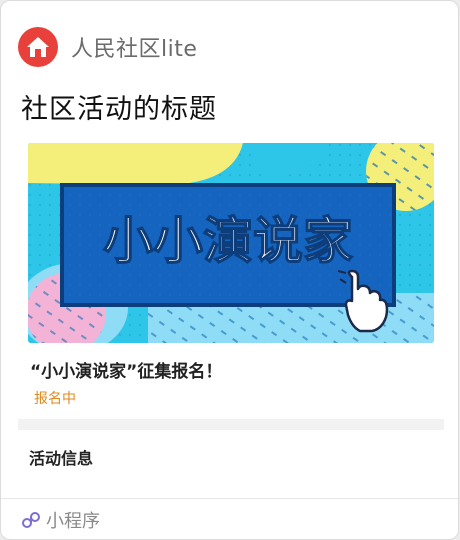  I want to click on home-icon, so click(38, 47).